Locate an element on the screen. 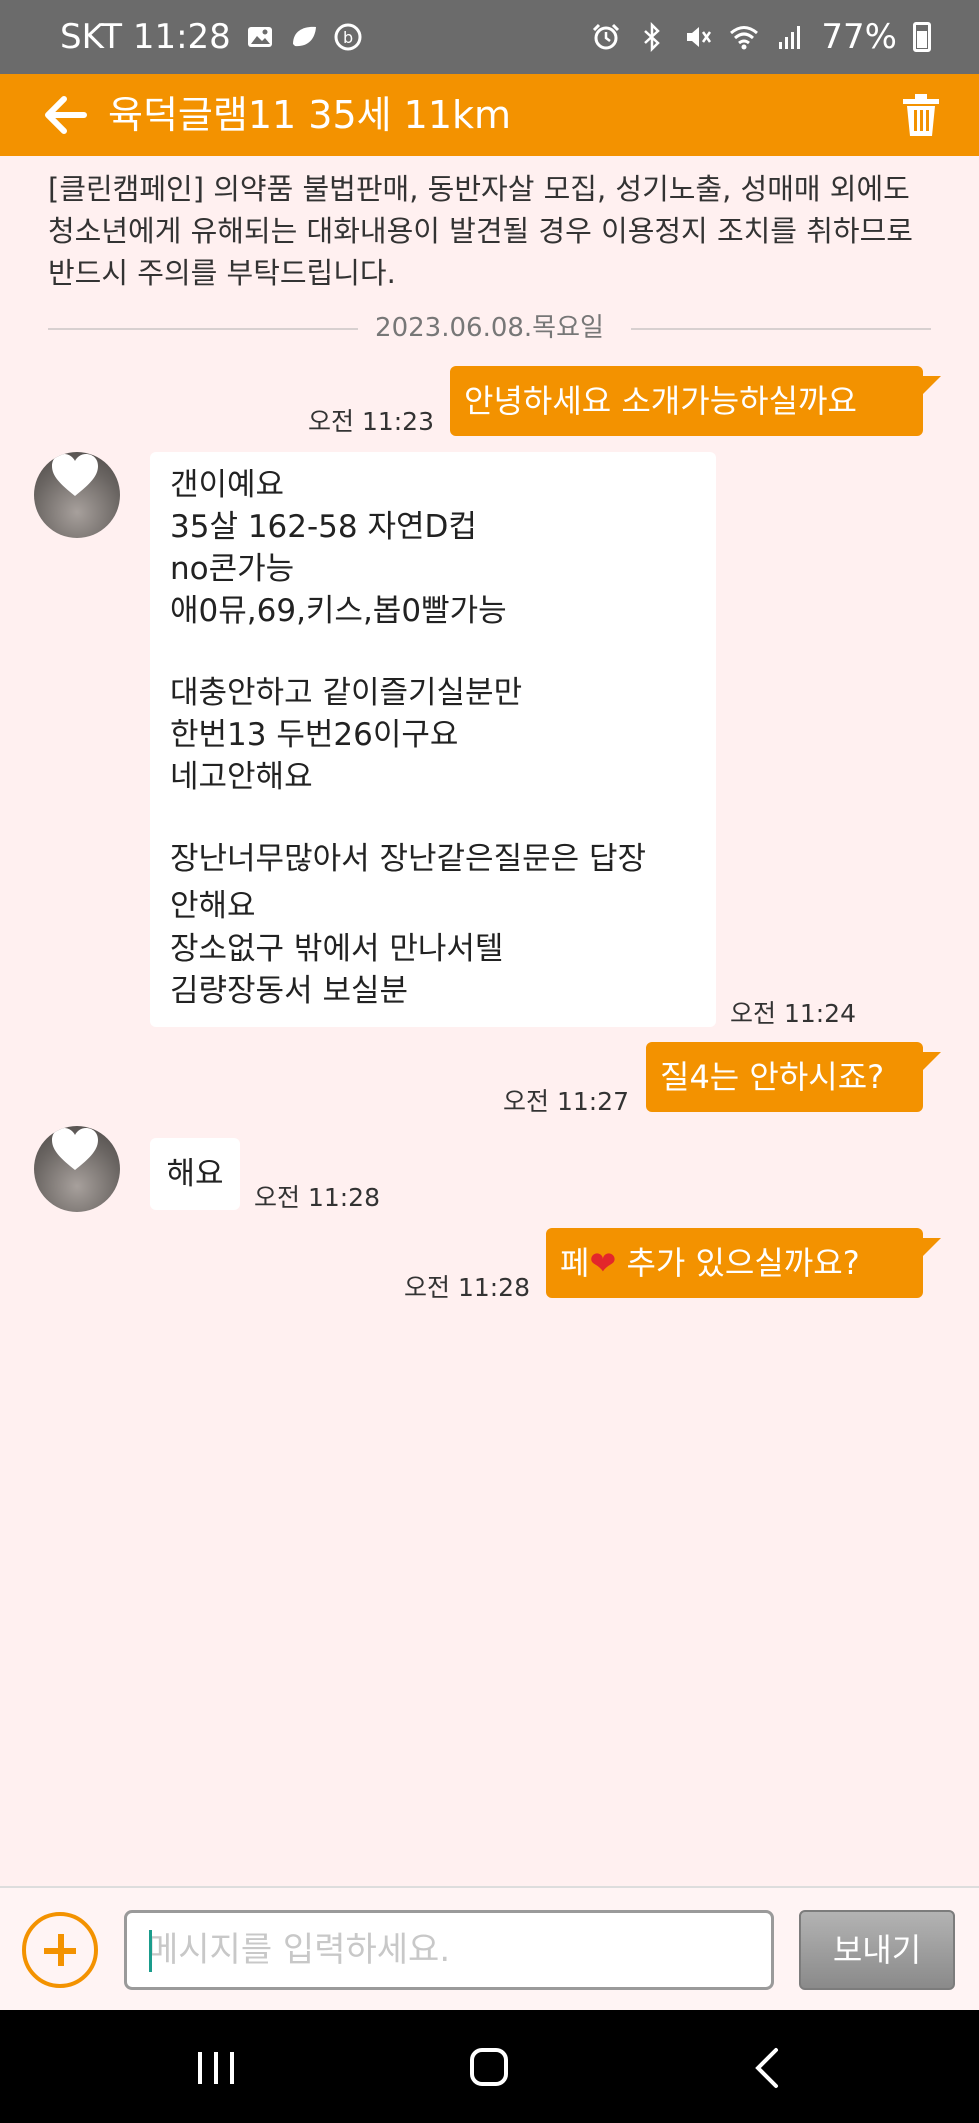  message-input is located at coordinates (449, 1950).